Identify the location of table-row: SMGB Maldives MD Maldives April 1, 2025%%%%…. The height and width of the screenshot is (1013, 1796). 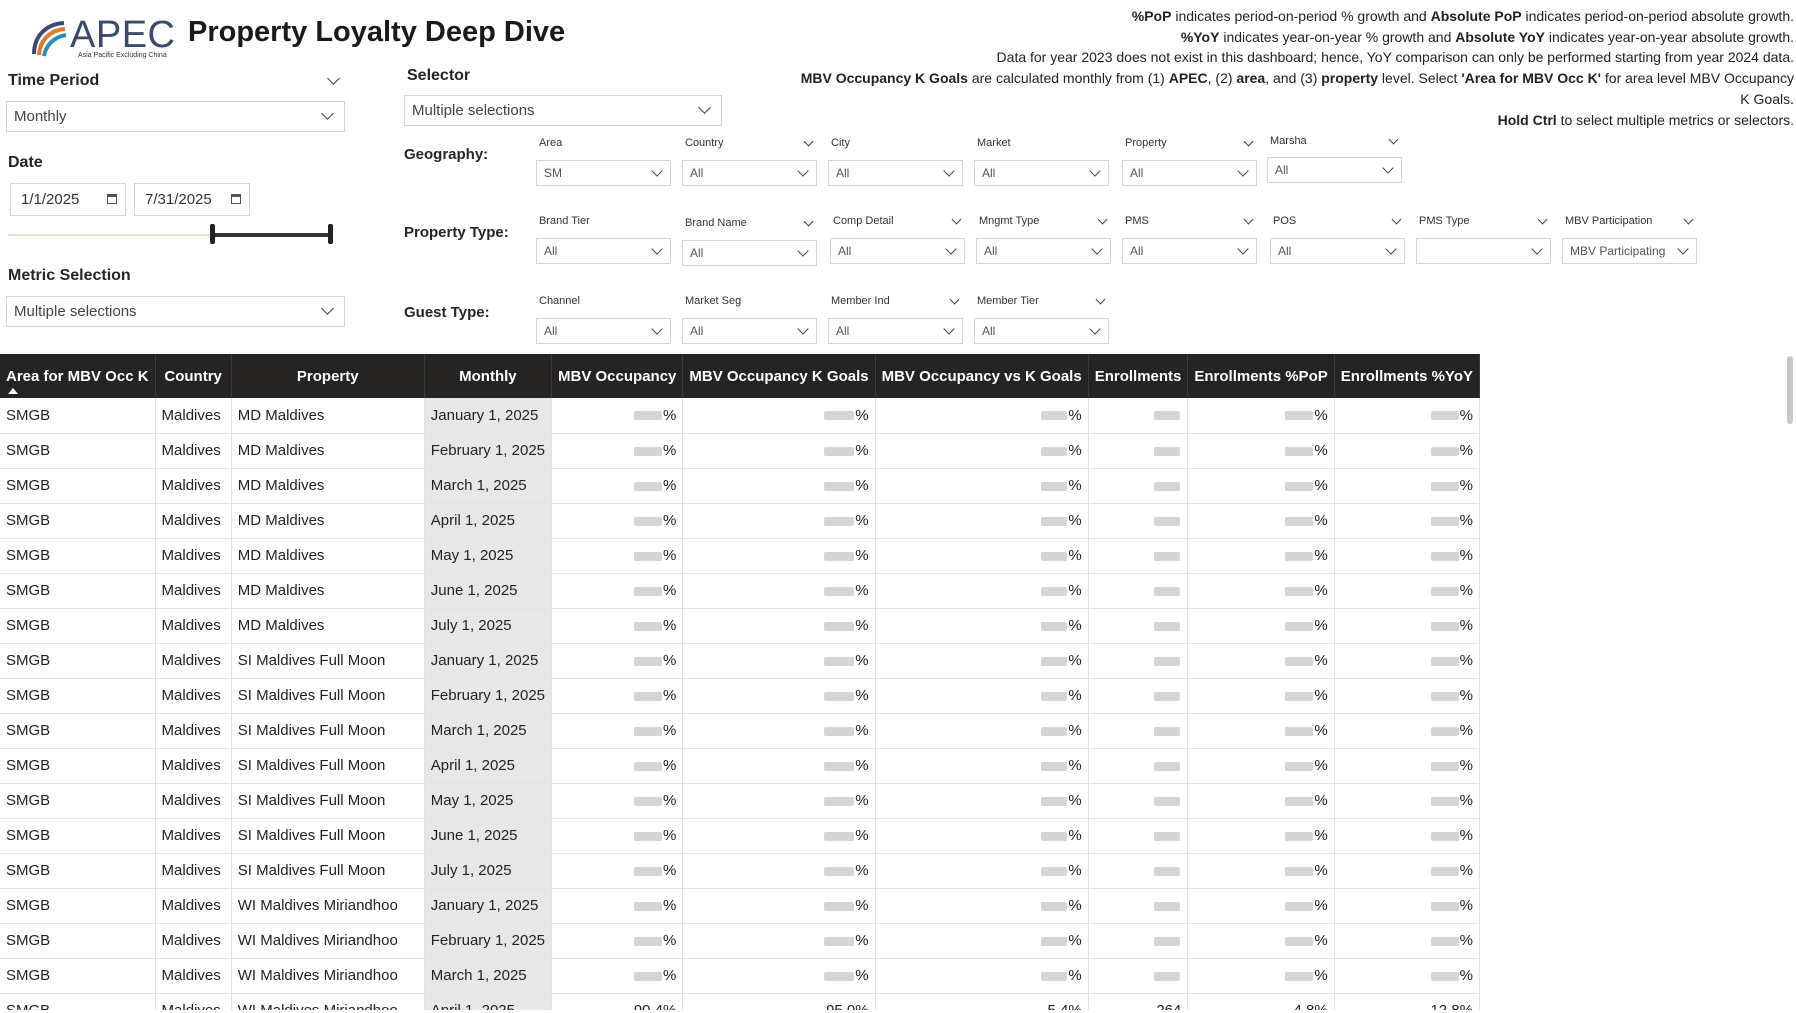
(740, 521).